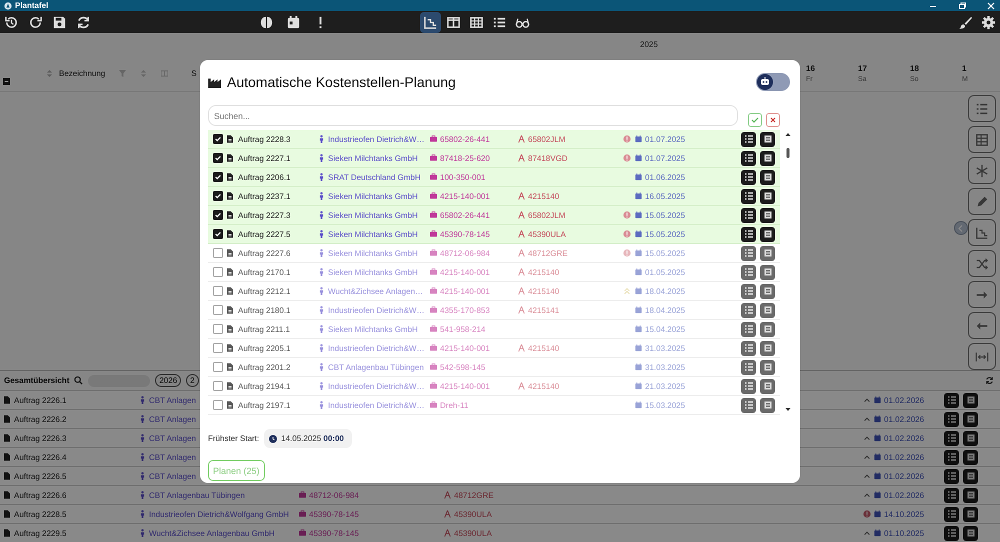  What do you see at coordinates (867, 457) in the screenshot?
I see `chevron-up-icon` at bounding box center [867, 457].